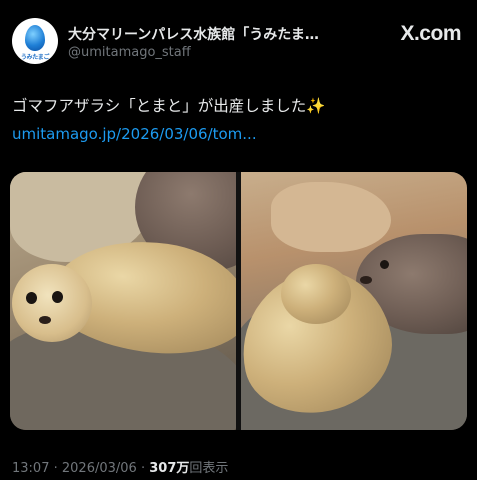 The width and height of the screenshot is (477, 480). I want to click on post-meta: 13:07 · 2026/03/06 · 307万回表示, so click(120, 466).